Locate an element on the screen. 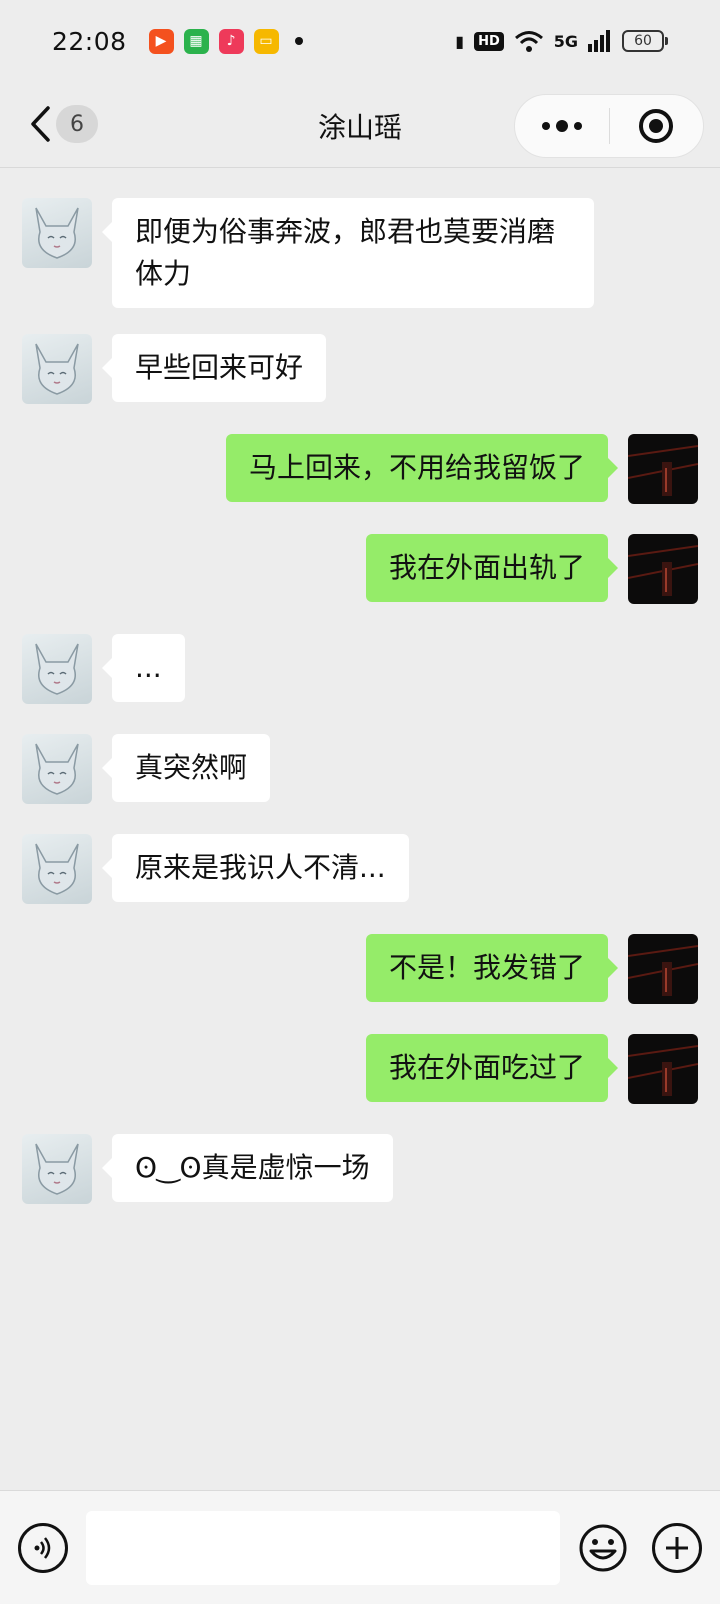 The height and width of the screenshot is (1604, 720). signal-icon is located at coordinates (599, 41).